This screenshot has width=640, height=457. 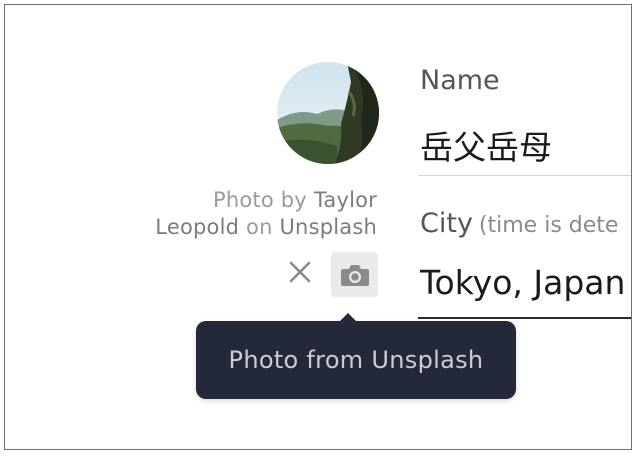 I want to click on city-field-underline, so click(x=524, y=318).